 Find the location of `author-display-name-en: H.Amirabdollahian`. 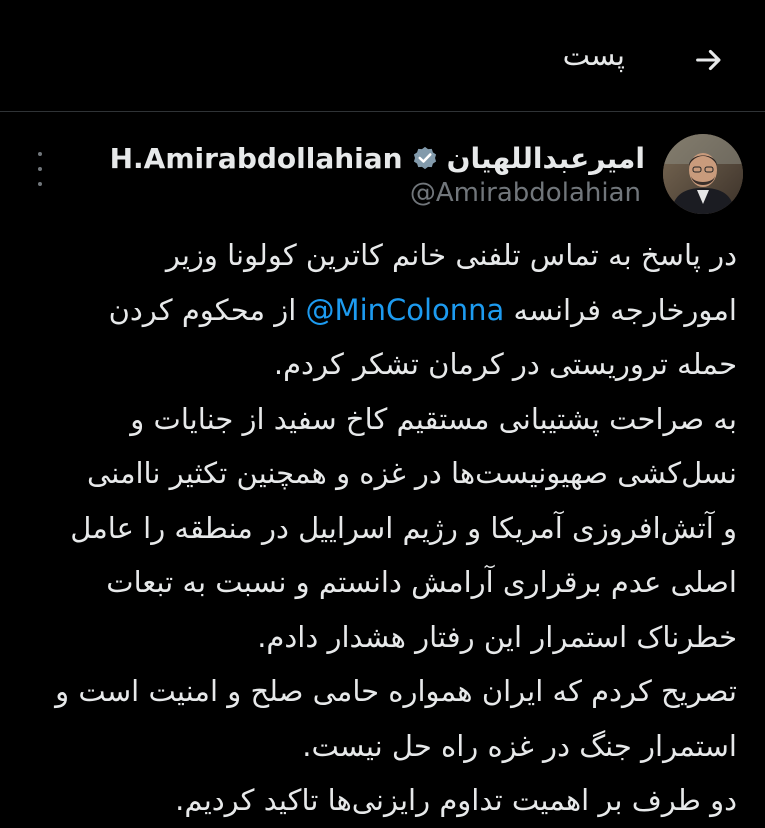

author-display-name-en: H.Amirabdollahian is located at coordinates (256, 158).